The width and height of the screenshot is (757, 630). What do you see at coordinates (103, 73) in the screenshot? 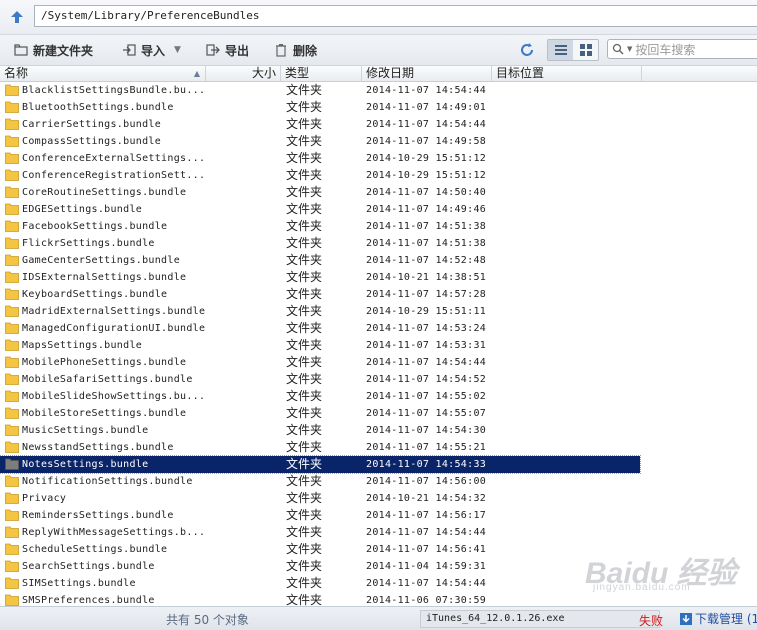
I see `column-name: 名称 ▲` at bounding box center [103, 73].